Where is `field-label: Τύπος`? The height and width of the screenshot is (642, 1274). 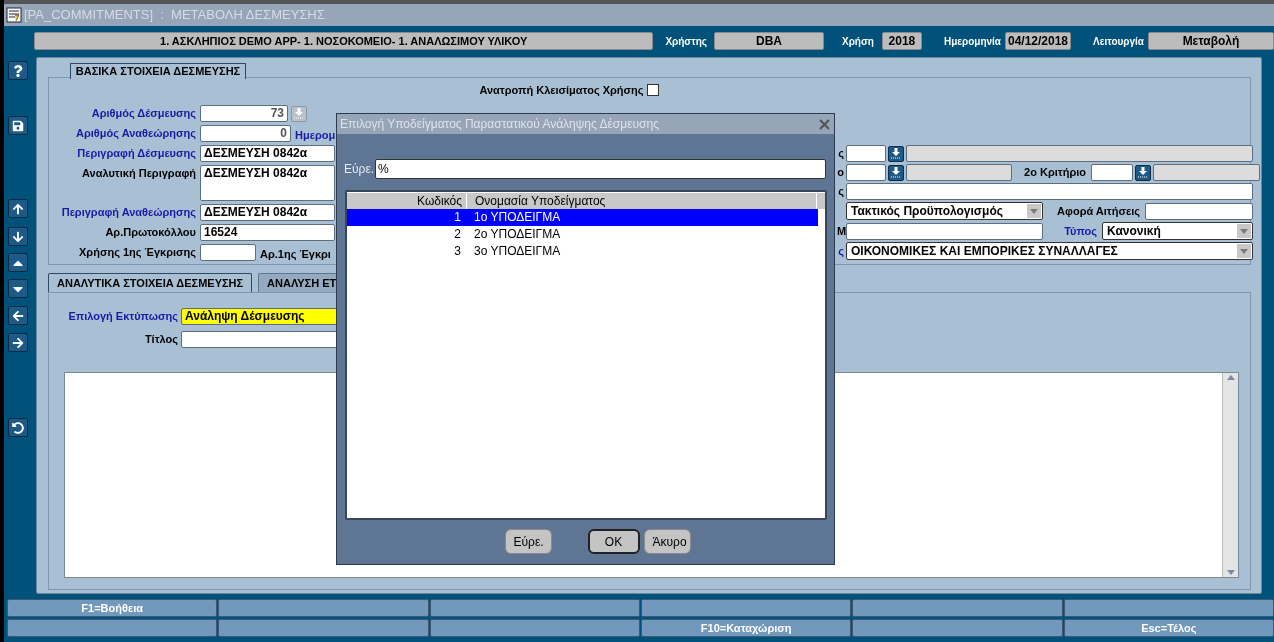
field-label: Τύπος is located at coordinates (1080, 231).